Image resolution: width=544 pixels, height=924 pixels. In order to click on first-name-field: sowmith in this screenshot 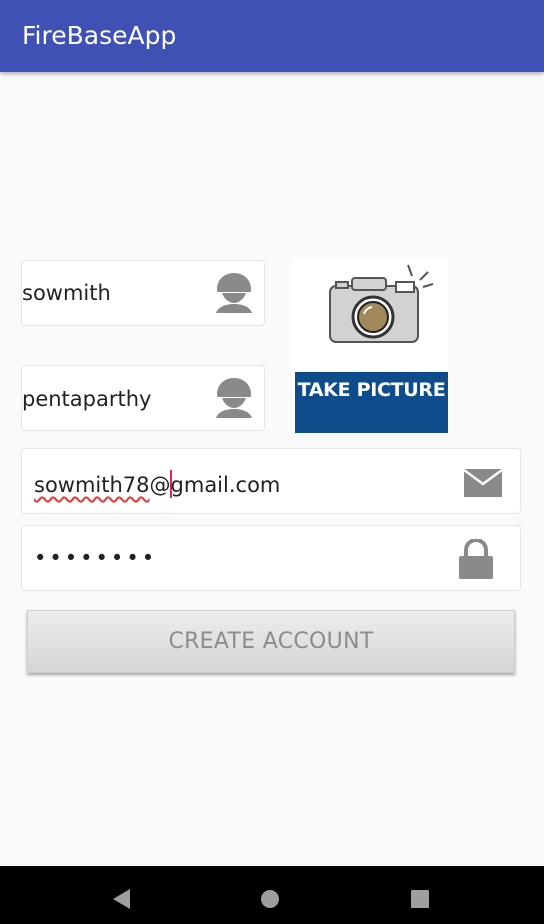, I will do `click(143, 293)`.